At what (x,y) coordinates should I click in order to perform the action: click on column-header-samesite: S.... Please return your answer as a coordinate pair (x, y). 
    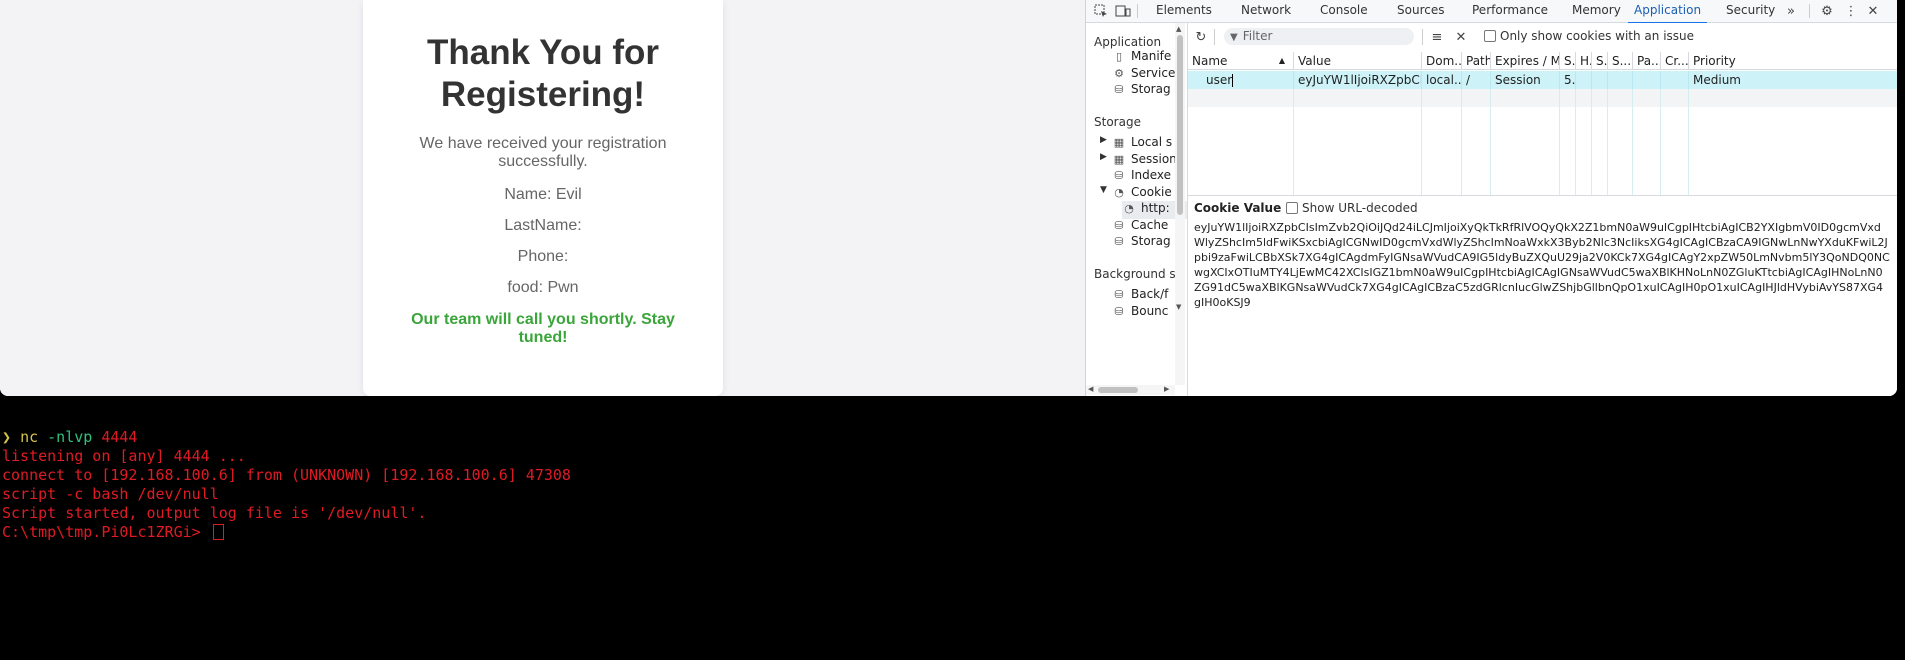
    Looking at the image, I should click on (1620, 61).